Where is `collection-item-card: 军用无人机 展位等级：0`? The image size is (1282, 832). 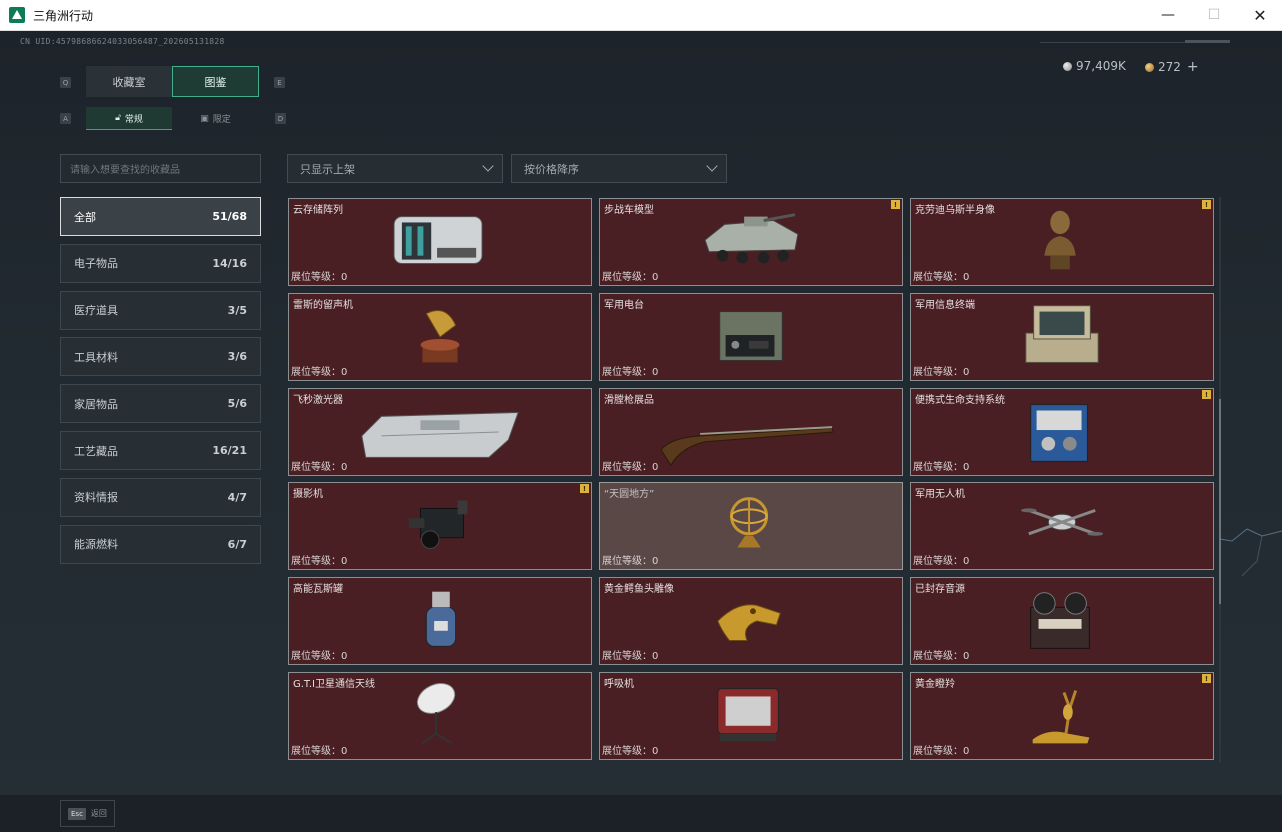 collection-item-card: 军用无人机 展位等级：0 is located at coordinates (1062, 526).